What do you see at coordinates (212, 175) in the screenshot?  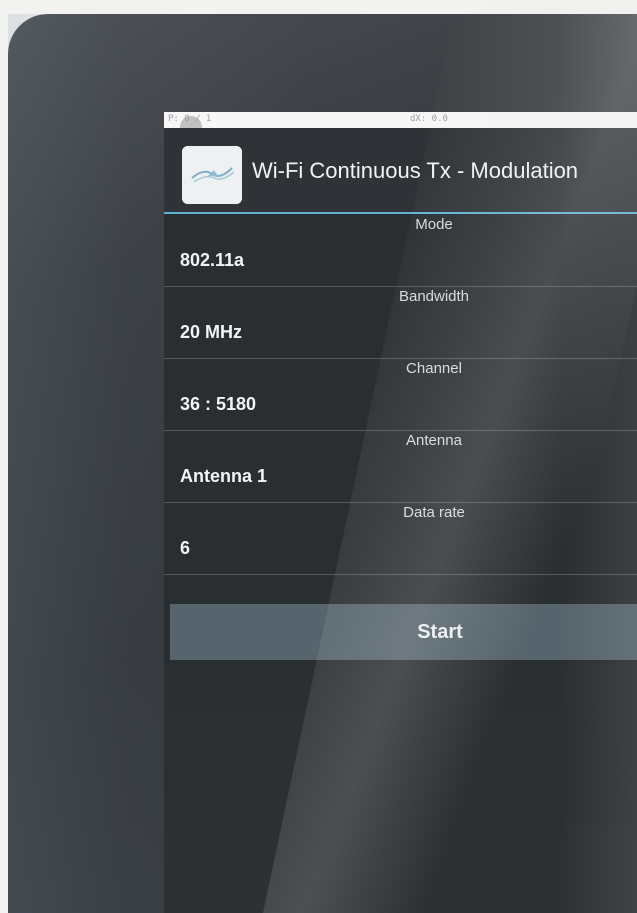 I see `app-logo-icon` at bounding box center [212, 175].